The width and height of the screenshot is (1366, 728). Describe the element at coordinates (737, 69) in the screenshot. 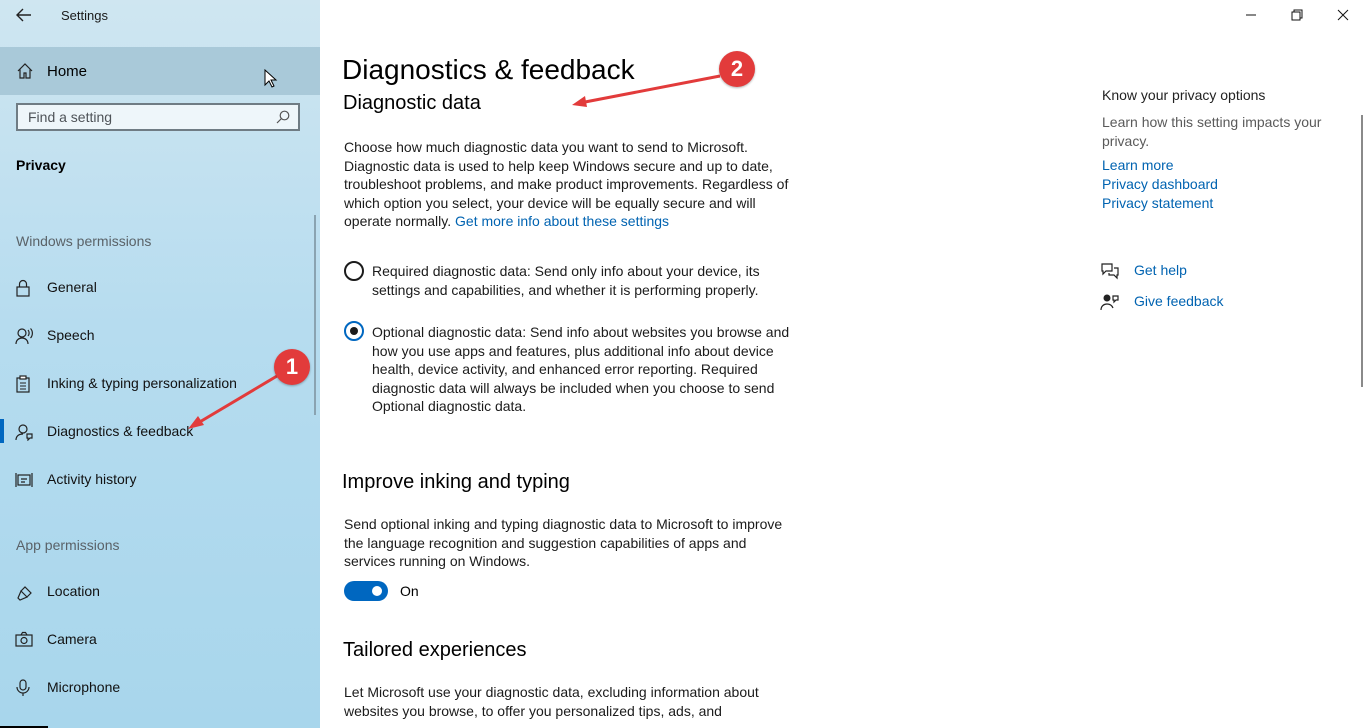

I see `annotation-badge-2: 2` at that location.